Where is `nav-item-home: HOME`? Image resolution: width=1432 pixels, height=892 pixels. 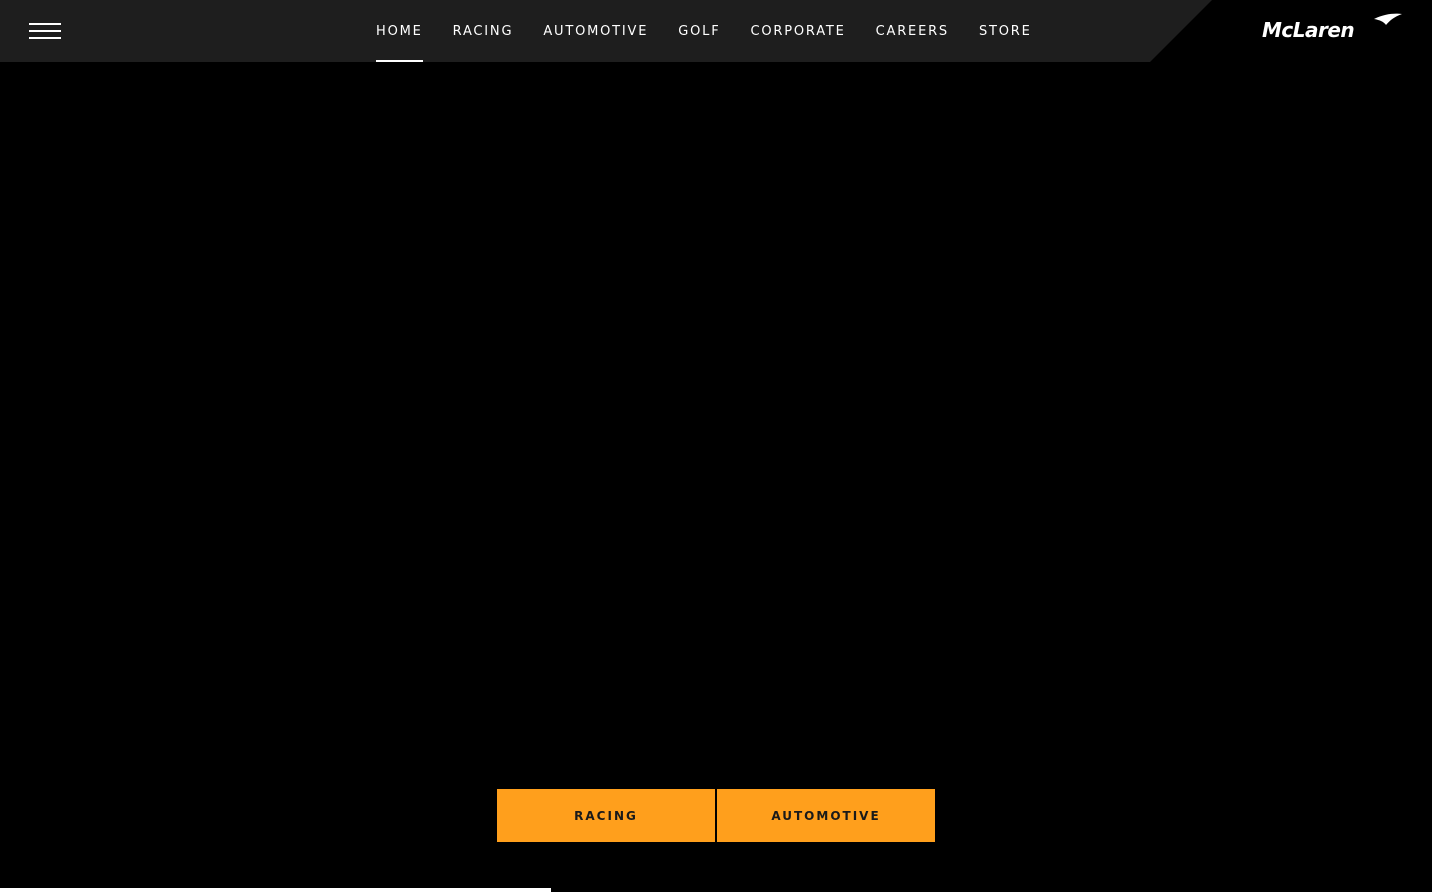
nav-item-home: HOME is located at coordinates (399, 31).